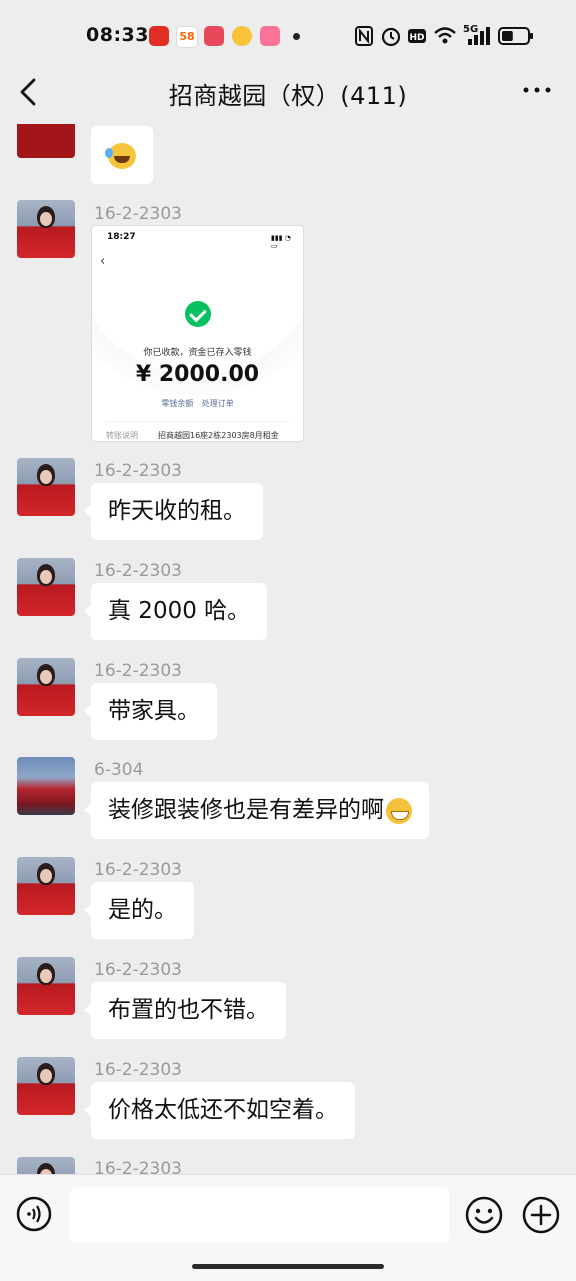  What do you see at coordinates (479, 36) in the screenshot?
I see `signal-icon` at bounding box center [479, 36].